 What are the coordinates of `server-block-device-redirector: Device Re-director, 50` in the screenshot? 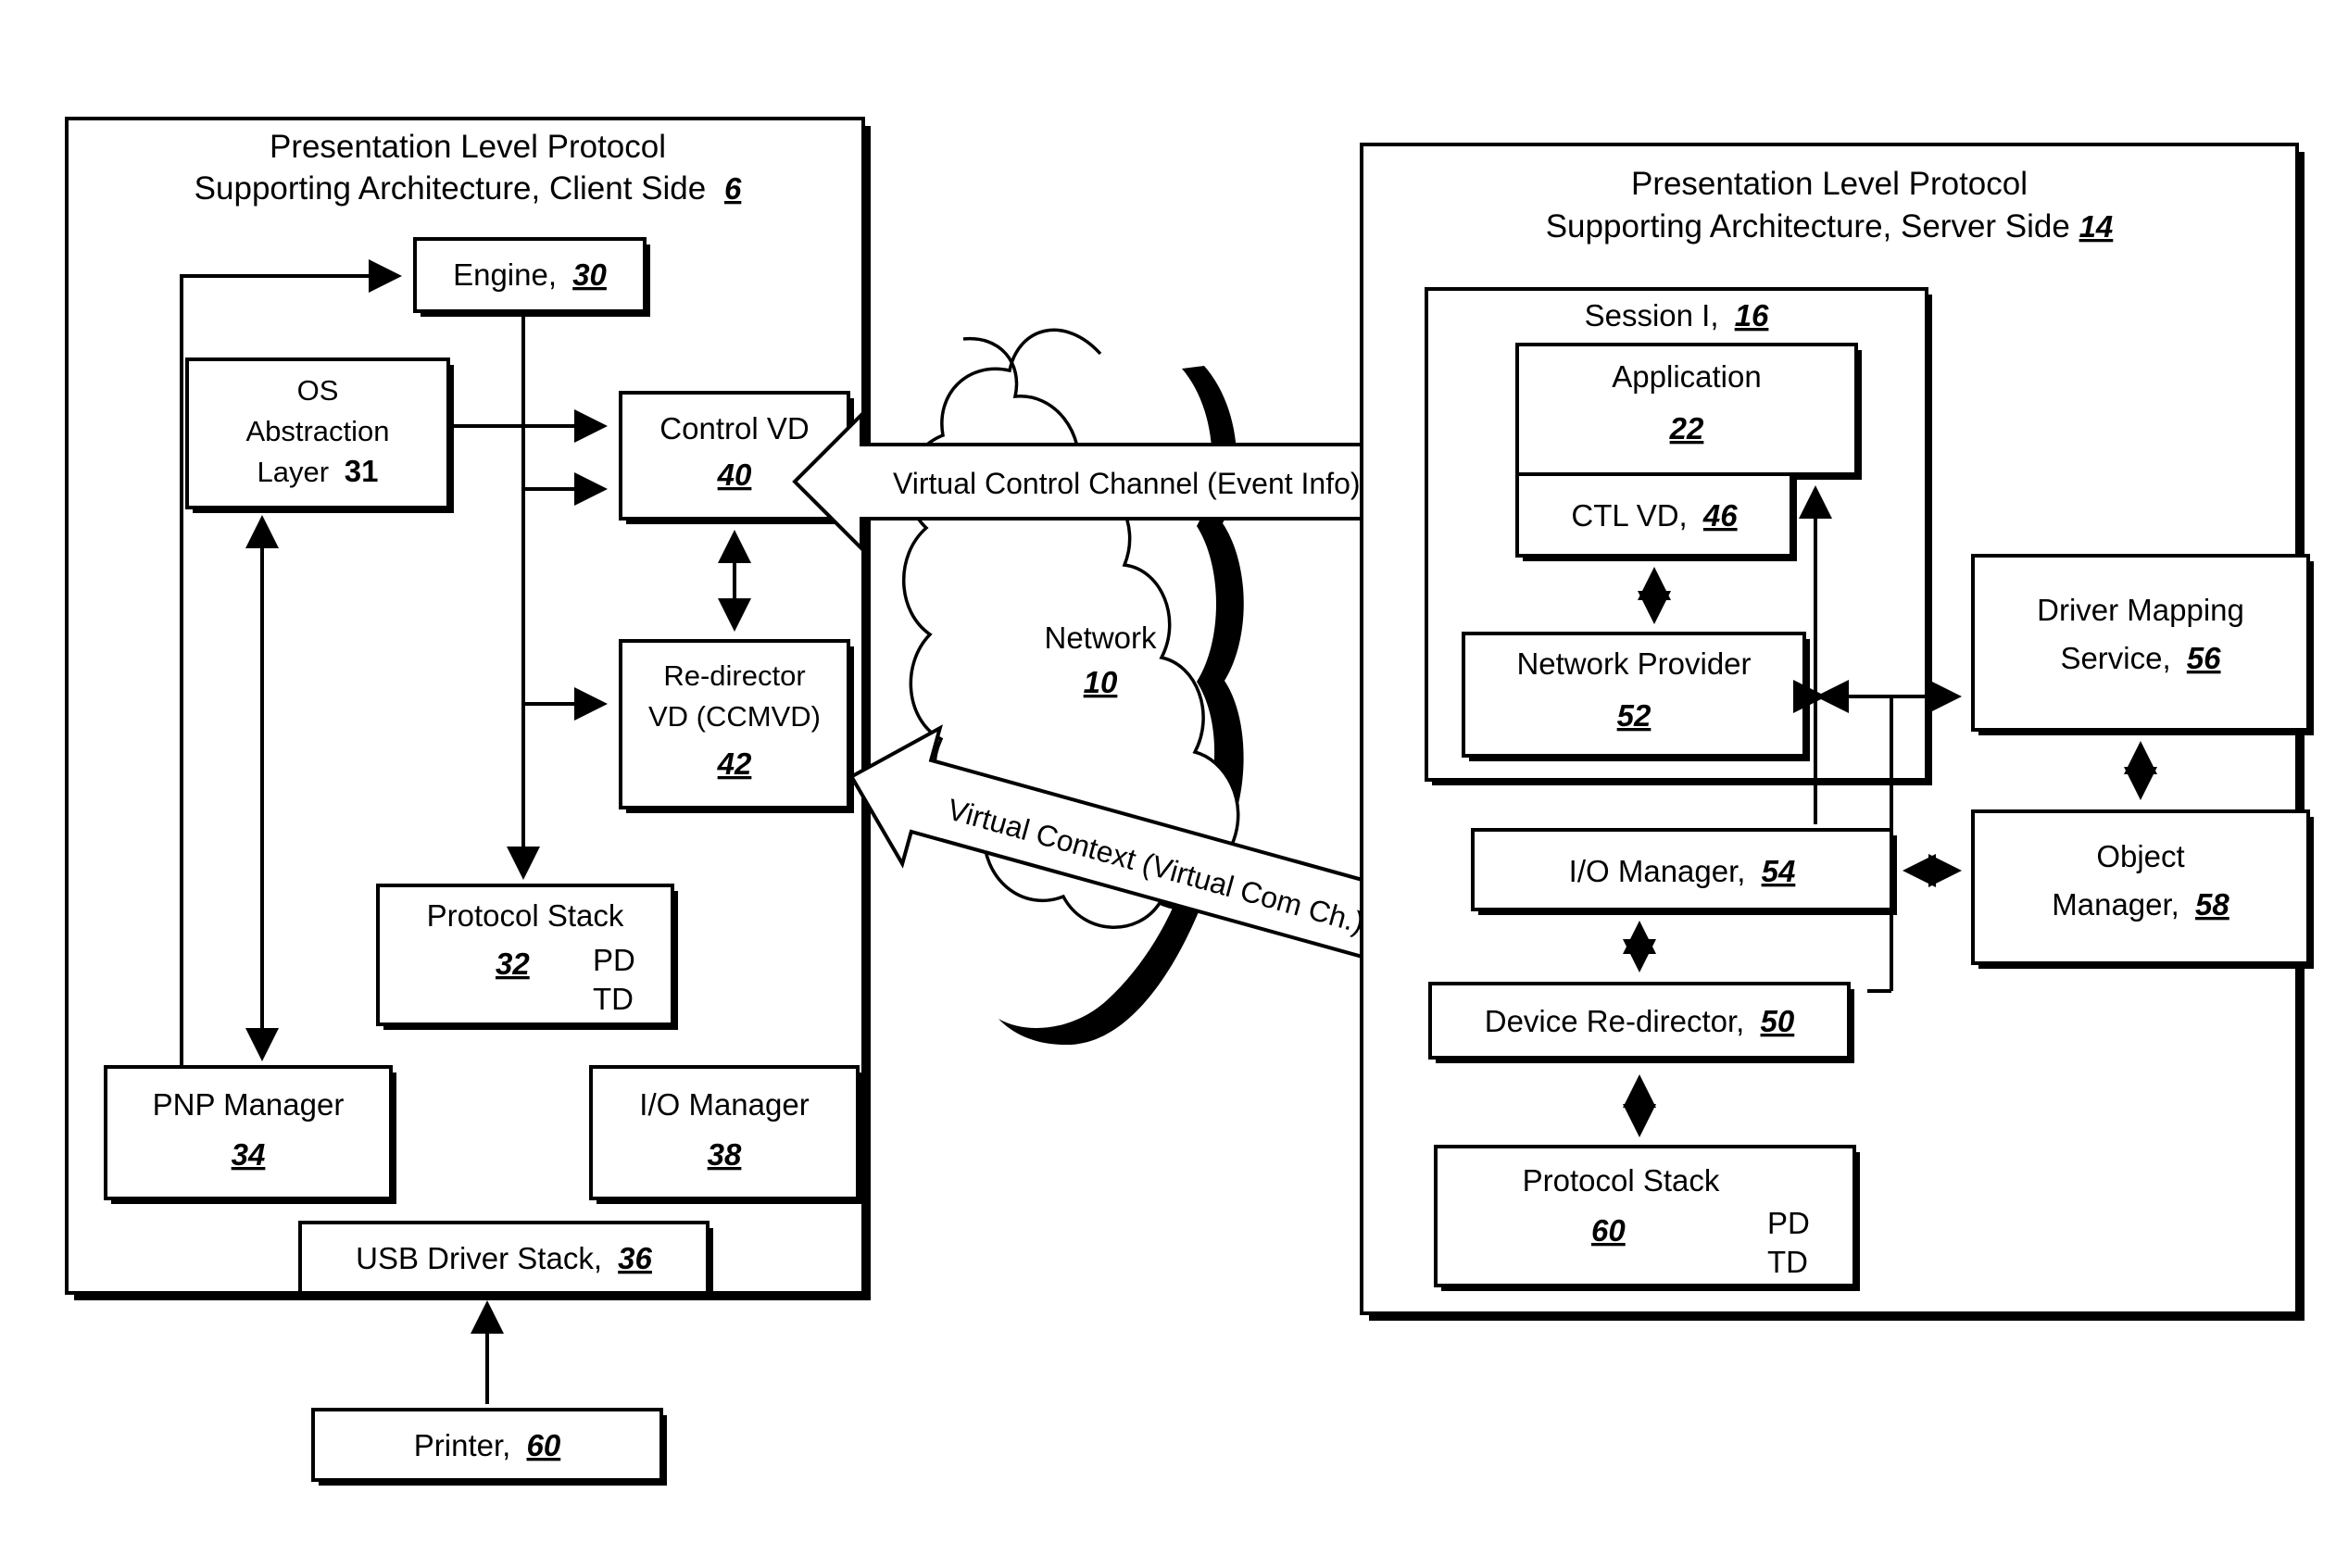 It's located at (1641, 1022).